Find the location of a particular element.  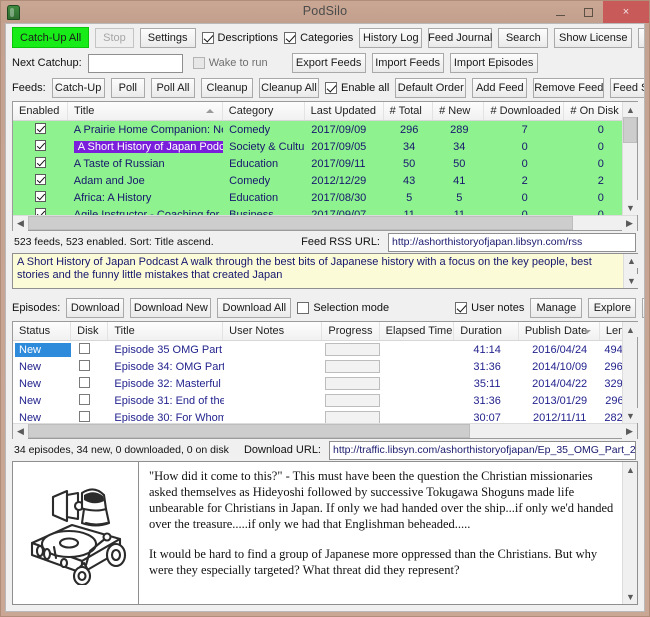

episode-description-scrollbar: ▲ ▼ is located at coordinates (629, 533).